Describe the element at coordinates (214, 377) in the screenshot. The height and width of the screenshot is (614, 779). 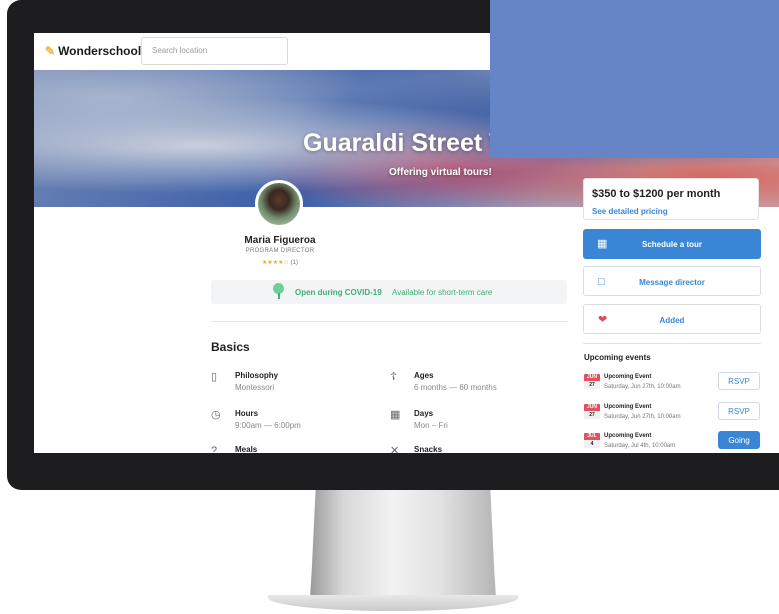
I see `clipboard-icon: ▯` at that location.